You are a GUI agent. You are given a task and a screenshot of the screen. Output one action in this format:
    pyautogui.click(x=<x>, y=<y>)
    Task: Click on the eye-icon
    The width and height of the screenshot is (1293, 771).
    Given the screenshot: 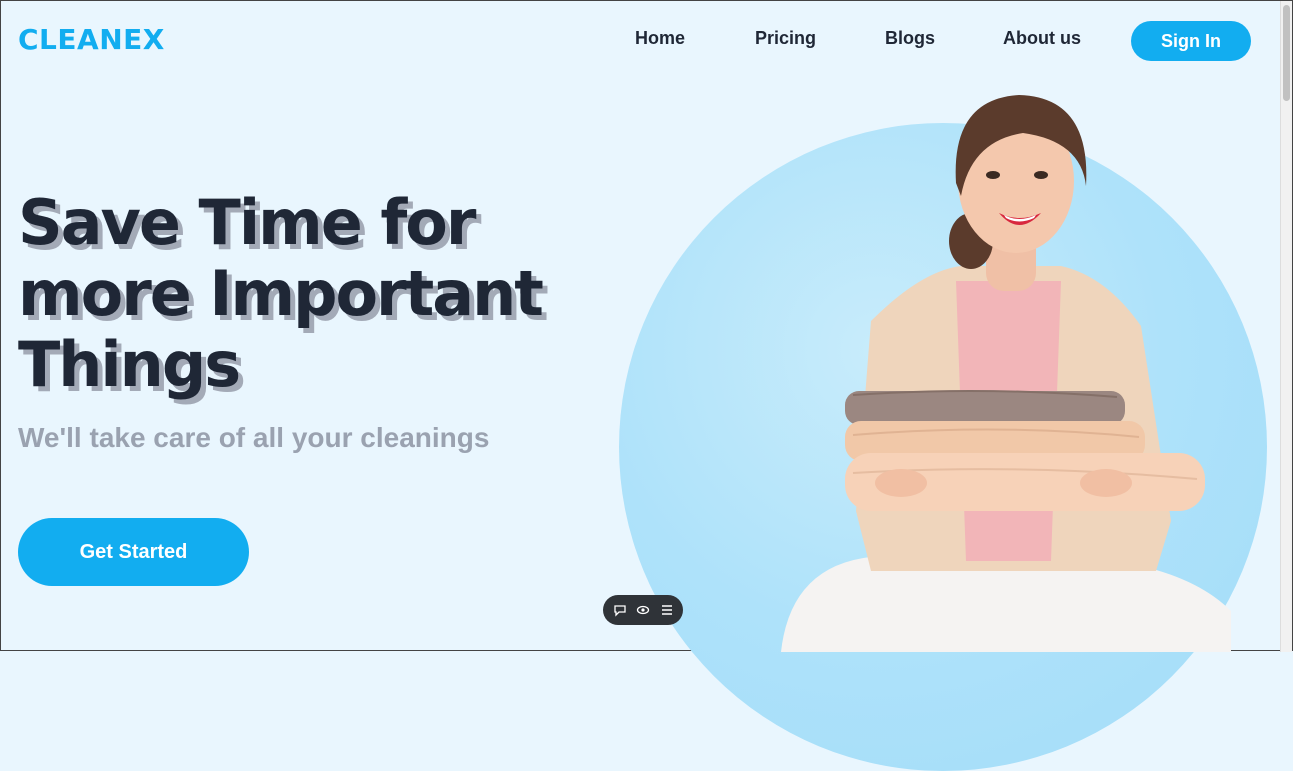 What is the action you would take?
    pyautogui.click(x=643, y=610)
    